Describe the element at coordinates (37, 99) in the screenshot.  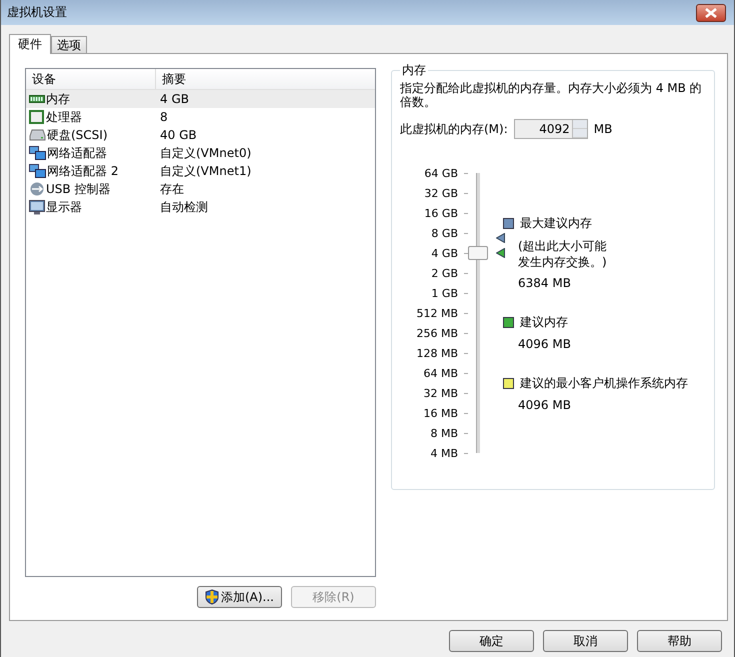
I see `memory-module-icon` at that location.